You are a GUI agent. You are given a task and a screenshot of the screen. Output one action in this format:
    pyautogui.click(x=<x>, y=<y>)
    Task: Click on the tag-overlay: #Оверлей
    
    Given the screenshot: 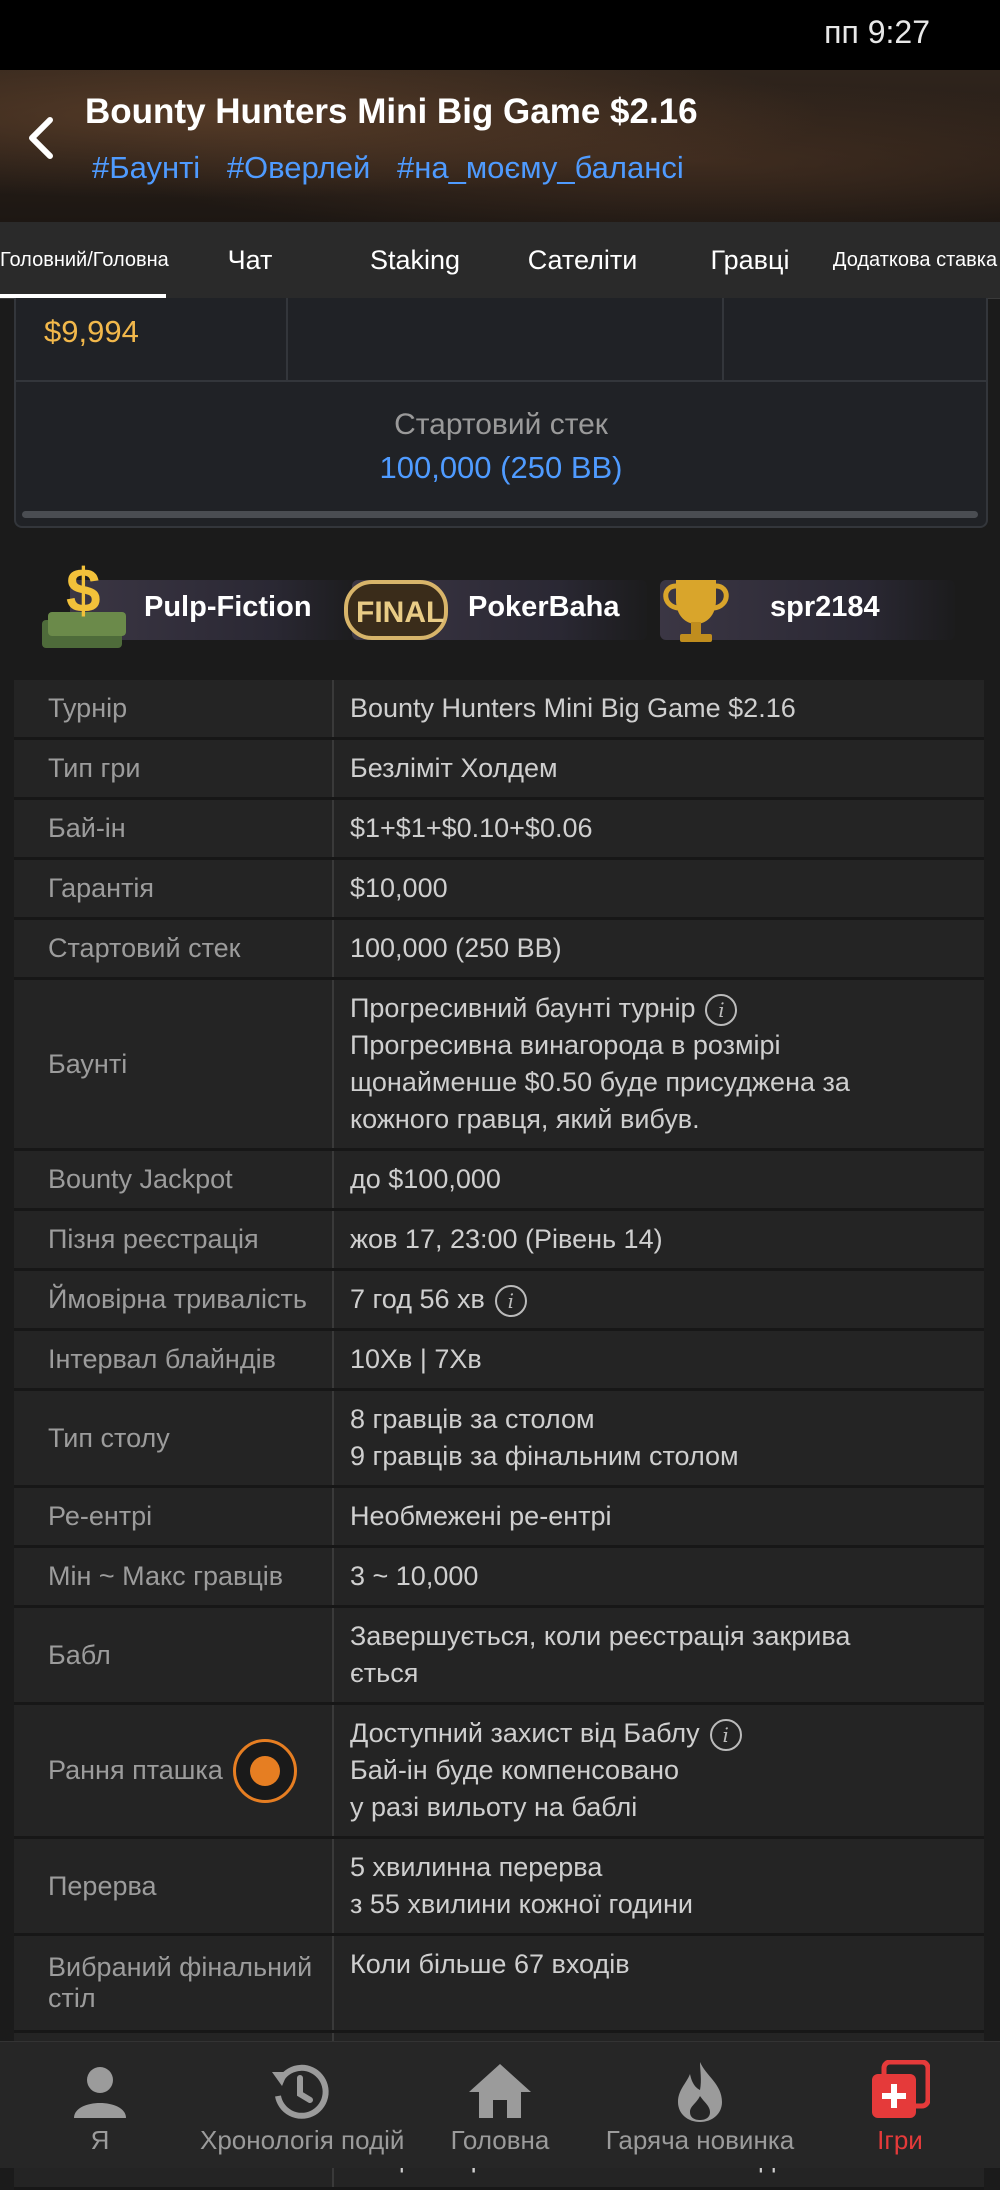 What is the action you would take?
    pyautogui.click(x=299, y=167)
    